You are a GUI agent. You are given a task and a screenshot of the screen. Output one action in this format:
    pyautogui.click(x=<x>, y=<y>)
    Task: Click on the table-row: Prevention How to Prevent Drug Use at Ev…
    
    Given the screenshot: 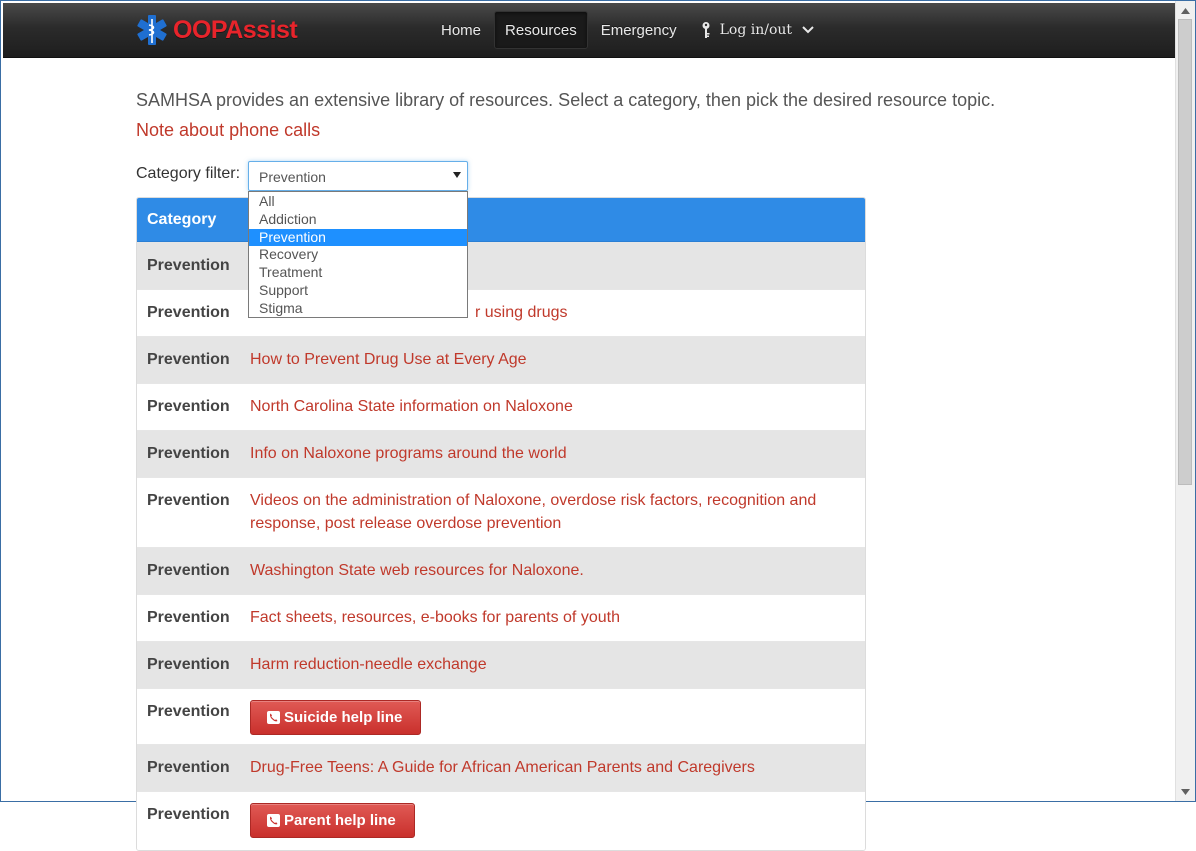 What is the action you would take?
    pyautogui.click(x=501, y=359)
    